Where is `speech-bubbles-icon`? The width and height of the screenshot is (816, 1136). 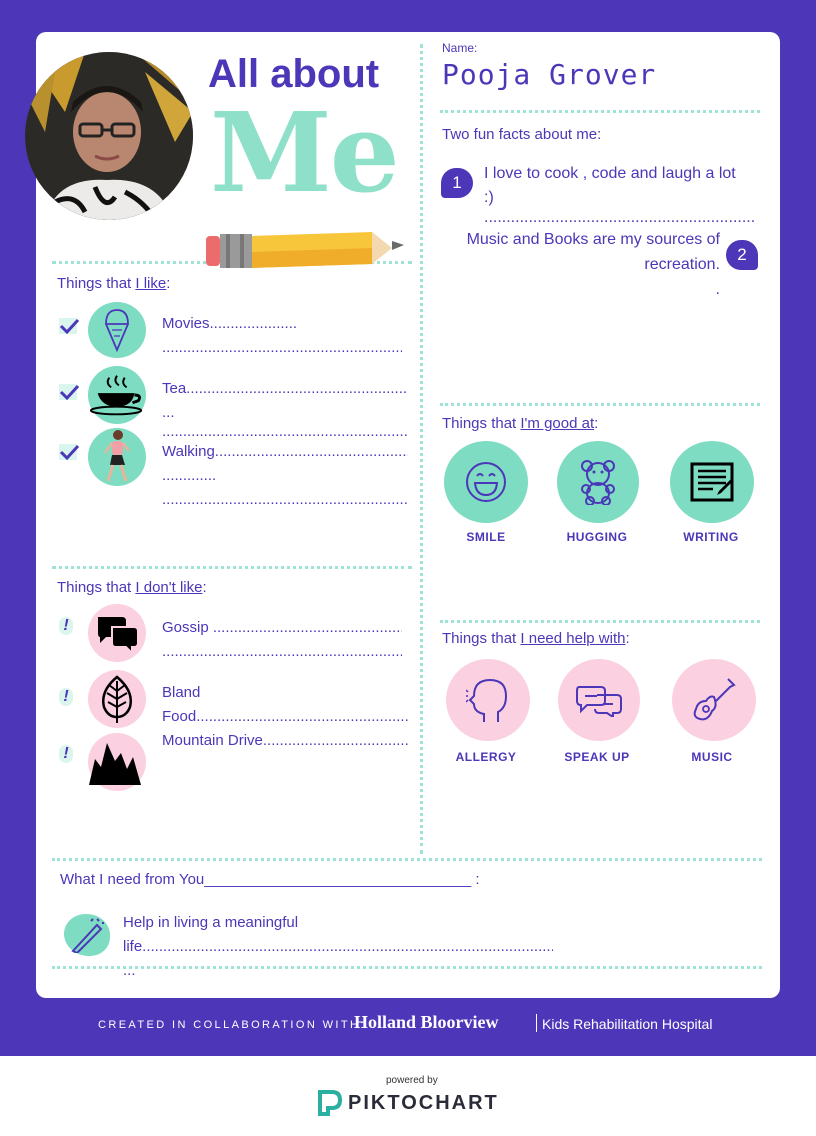
speech-bubbles-icon is located at coordinates (599, 700).